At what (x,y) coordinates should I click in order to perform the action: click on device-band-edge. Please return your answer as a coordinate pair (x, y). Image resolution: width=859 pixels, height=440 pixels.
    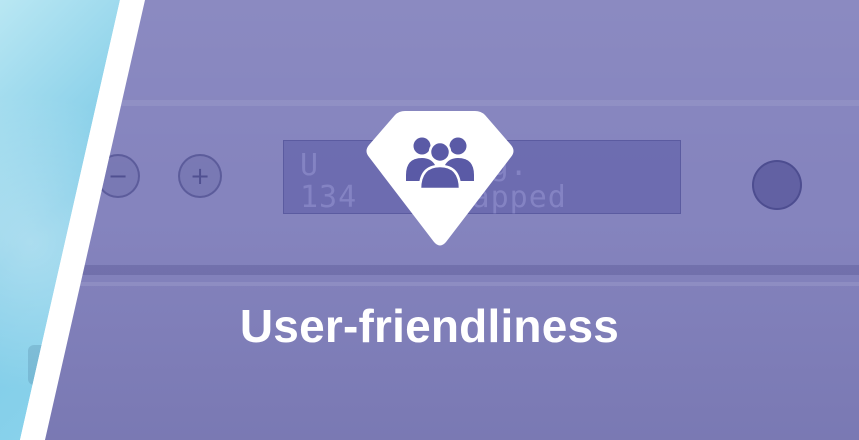
    Looking at the image, I should click on (452, 284).